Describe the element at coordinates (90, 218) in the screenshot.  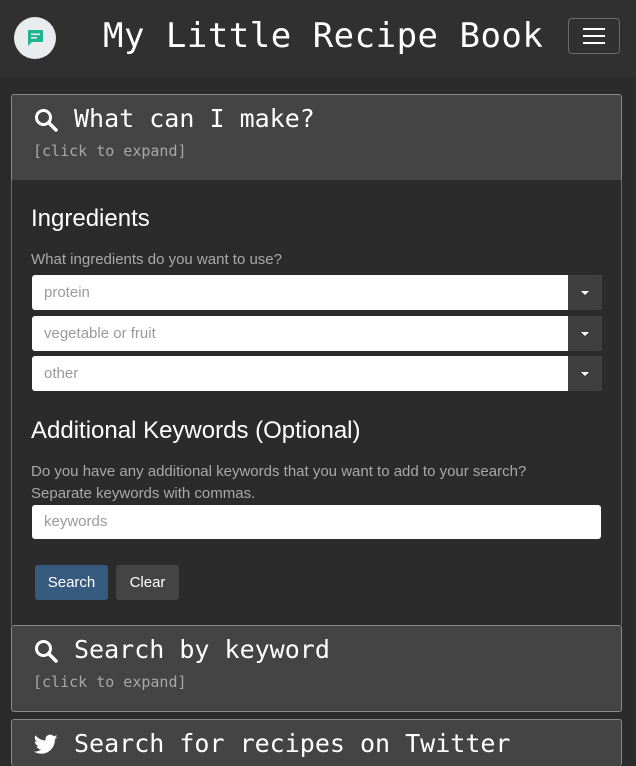
I see `ingredients-heading: Ingredients` at that location.